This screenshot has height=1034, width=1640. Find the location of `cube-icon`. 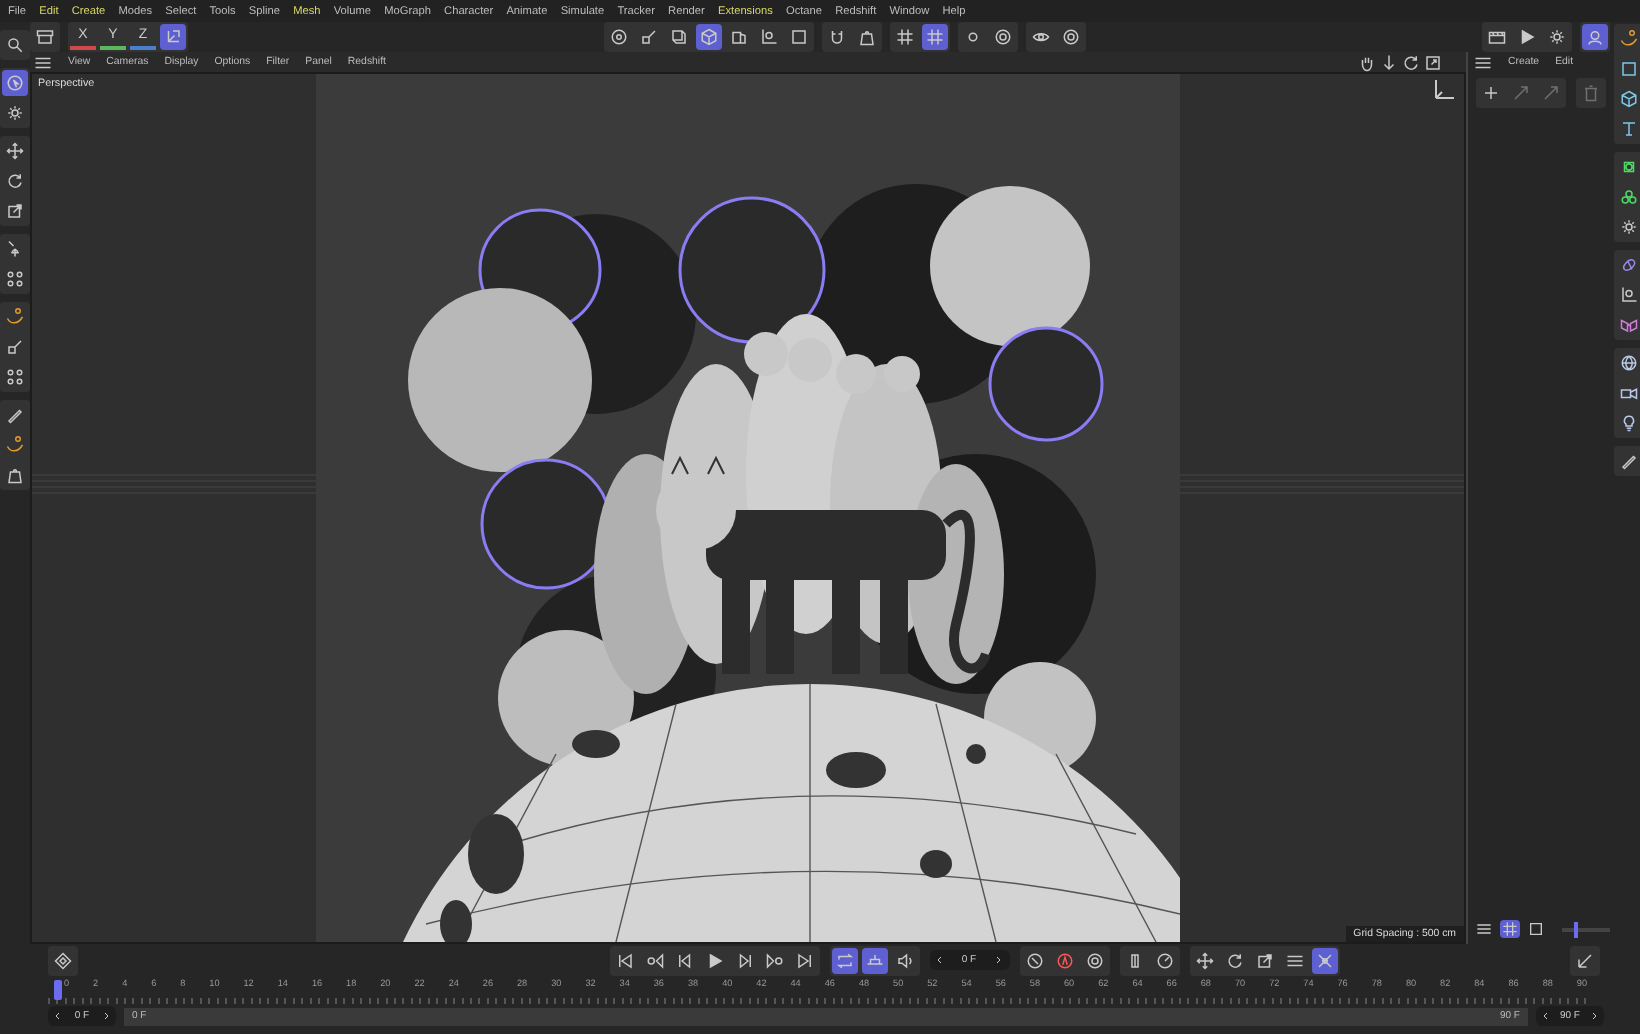

cube-icon is located at coordinates (709, 37).